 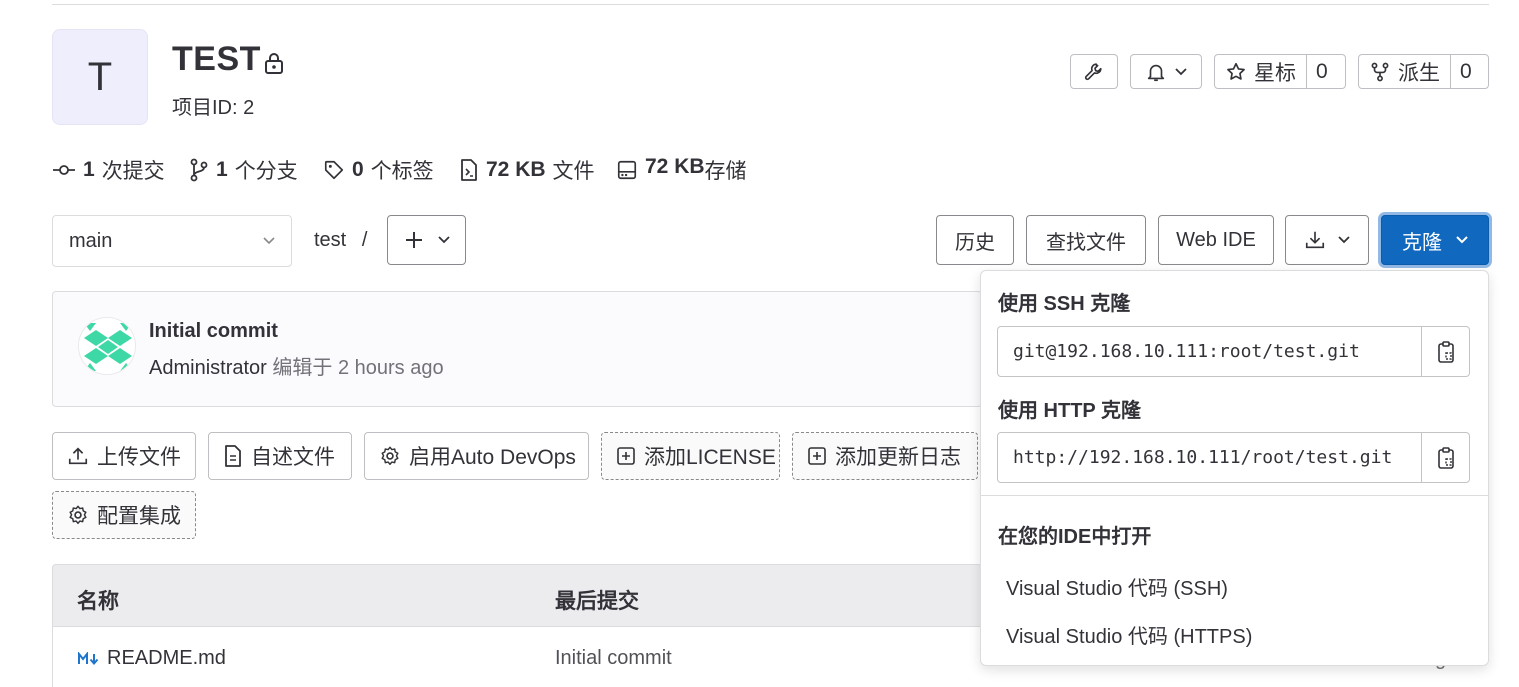 I want to click on file-last-commit: Initial commit, so click(x=613, y=658).